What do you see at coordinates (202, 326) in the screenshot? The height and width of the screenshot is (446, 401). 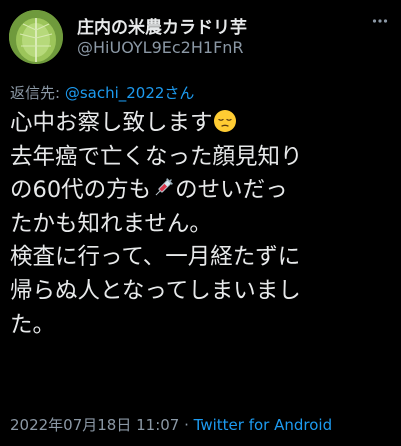 I see `tweet-line: た。` at bounding box center [202, 326].